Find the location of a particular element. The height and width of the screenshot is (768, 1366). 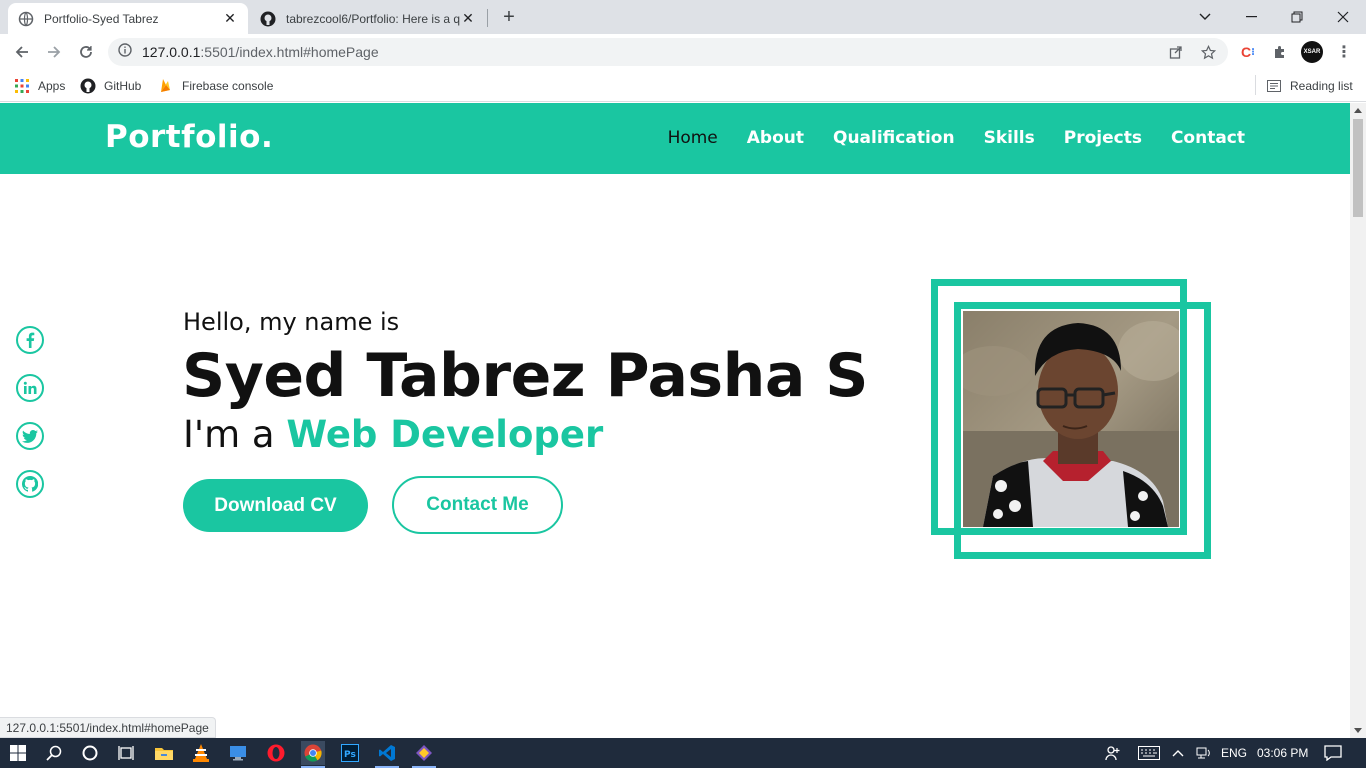

vlc-icon is located at coordinates (201, 753).